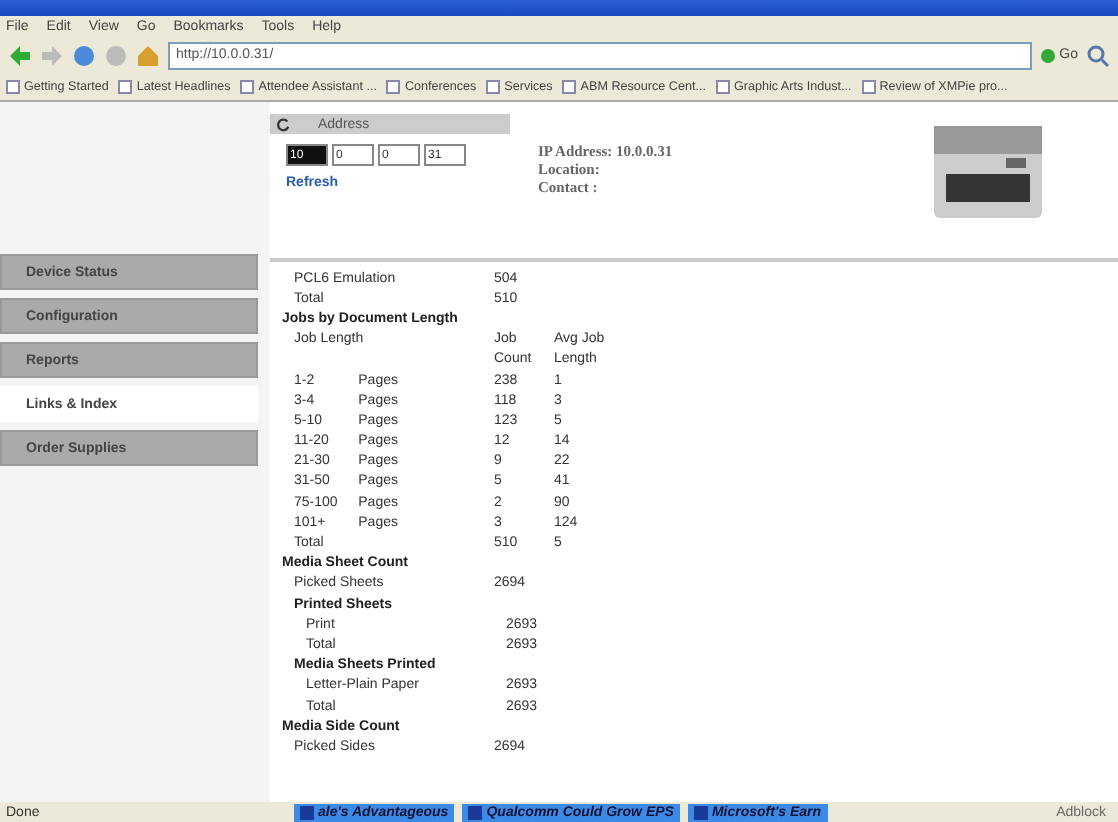 The width and height of the screenshot is (1118, 822). What do you see at coordinates (148, 55) in the screenshot?
I see `home-icon` at bounding box center [148, 55].